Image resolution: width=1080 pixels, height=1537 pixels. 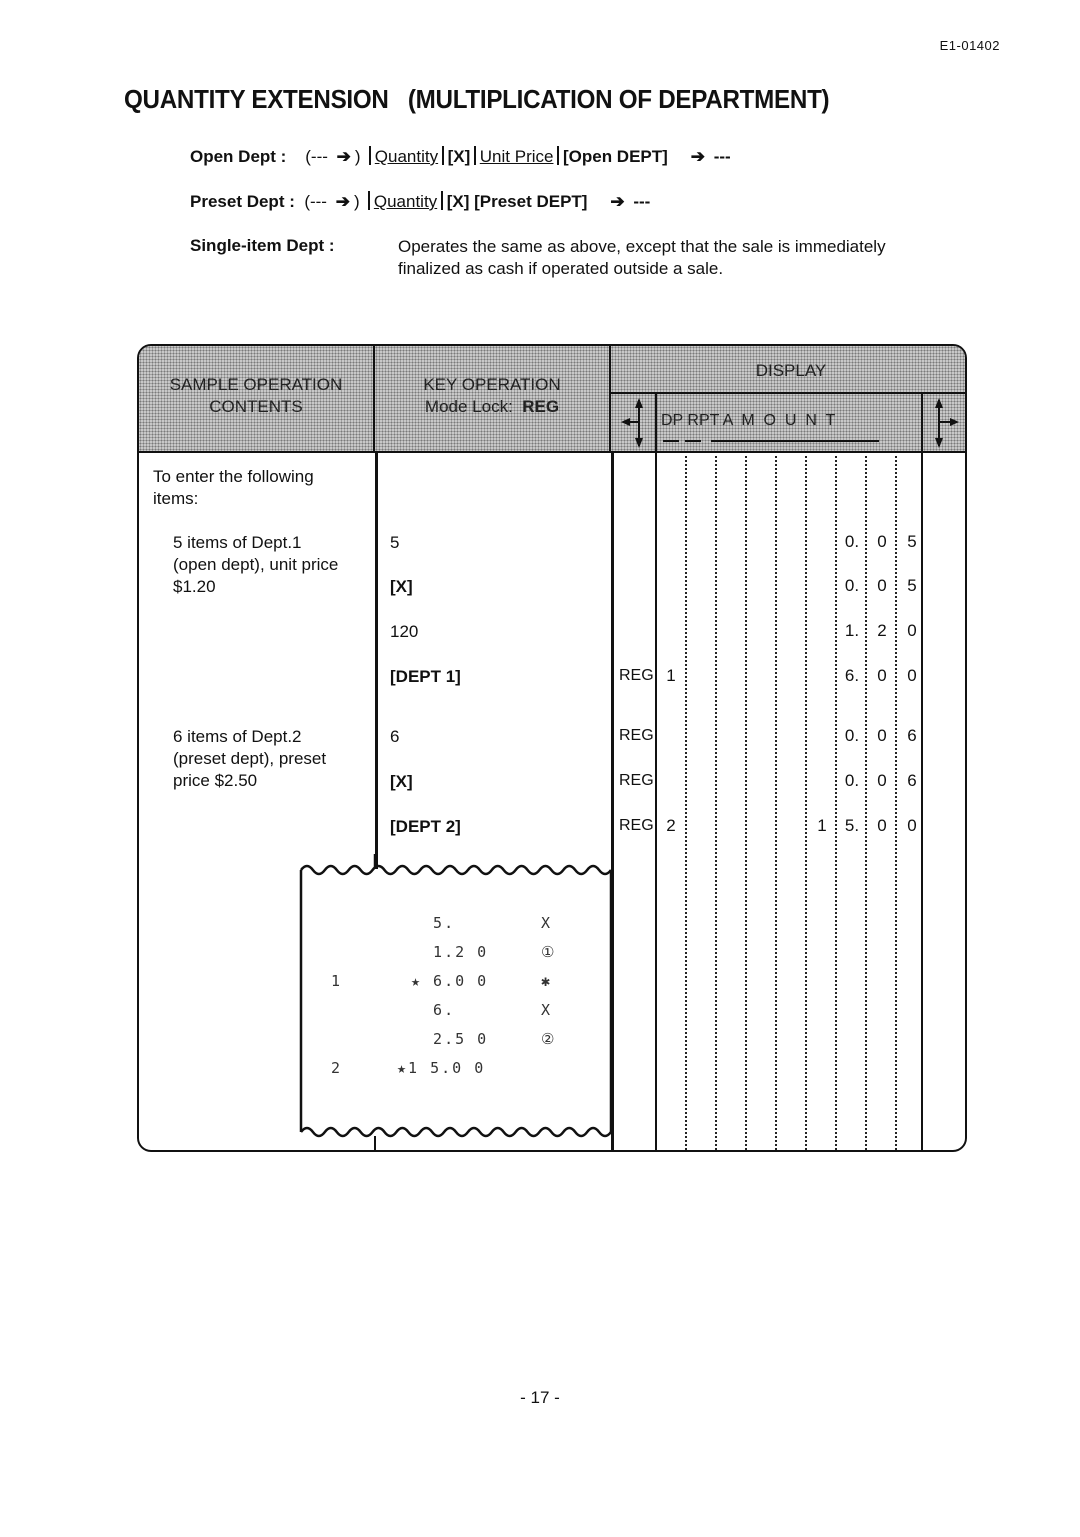 I want to click on description-line: 6 items of Dept.2, so click(x=237, y=736).